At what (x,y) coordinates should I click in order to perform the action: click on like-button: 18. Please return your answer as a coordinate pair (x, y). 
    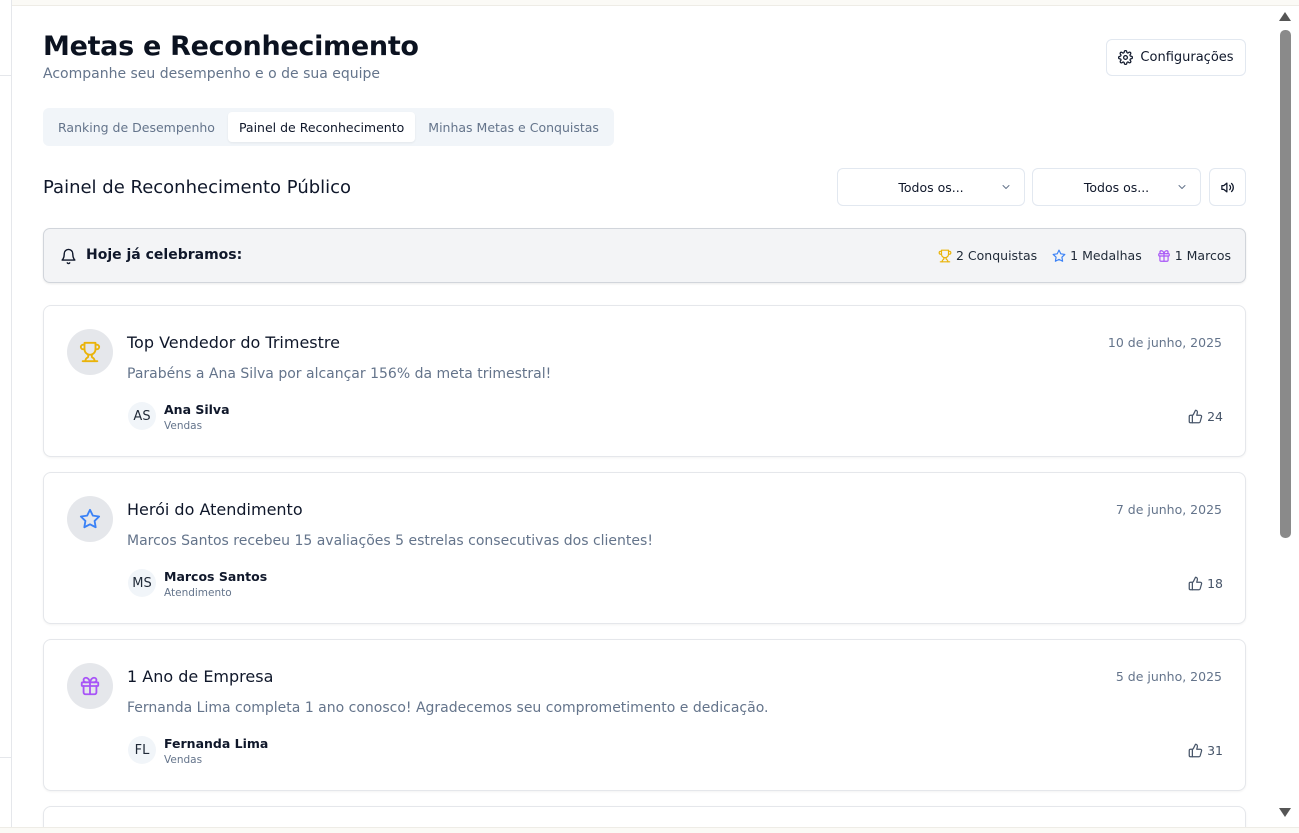
    Looking at the image, I should click on (1205, 583).